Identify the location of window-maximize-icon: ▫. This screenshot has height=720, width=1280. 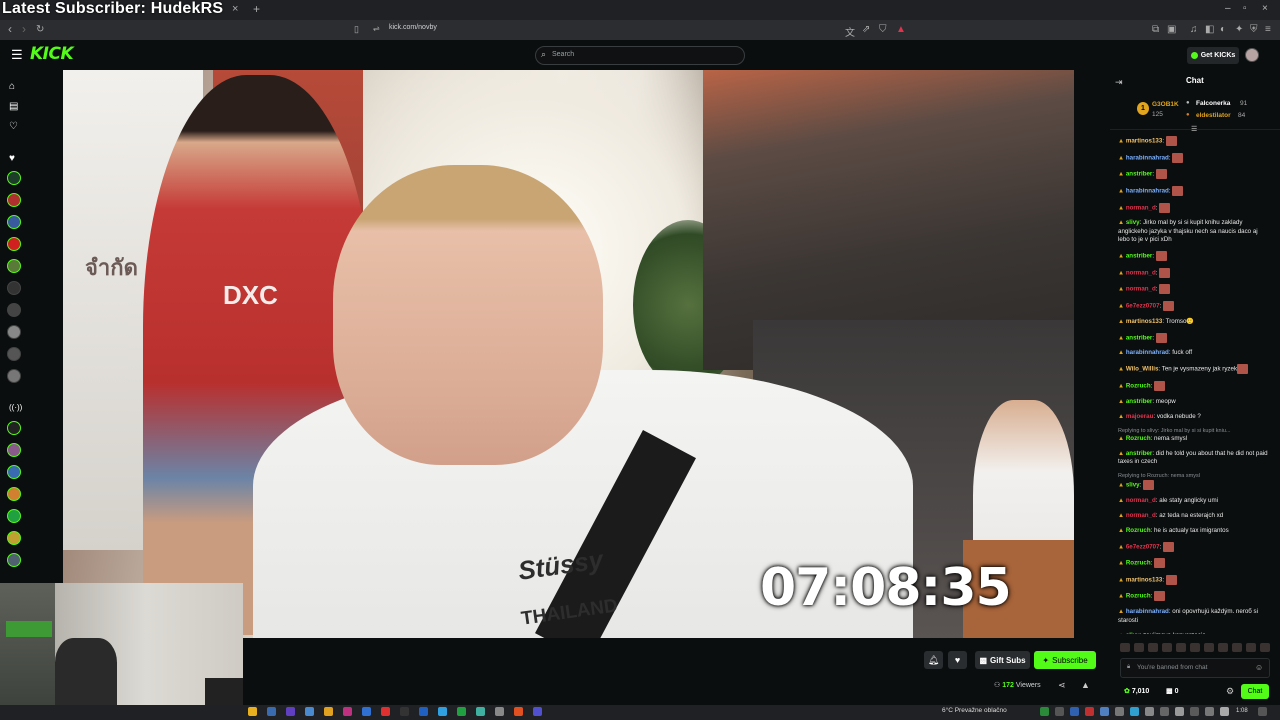
(1245, 8).